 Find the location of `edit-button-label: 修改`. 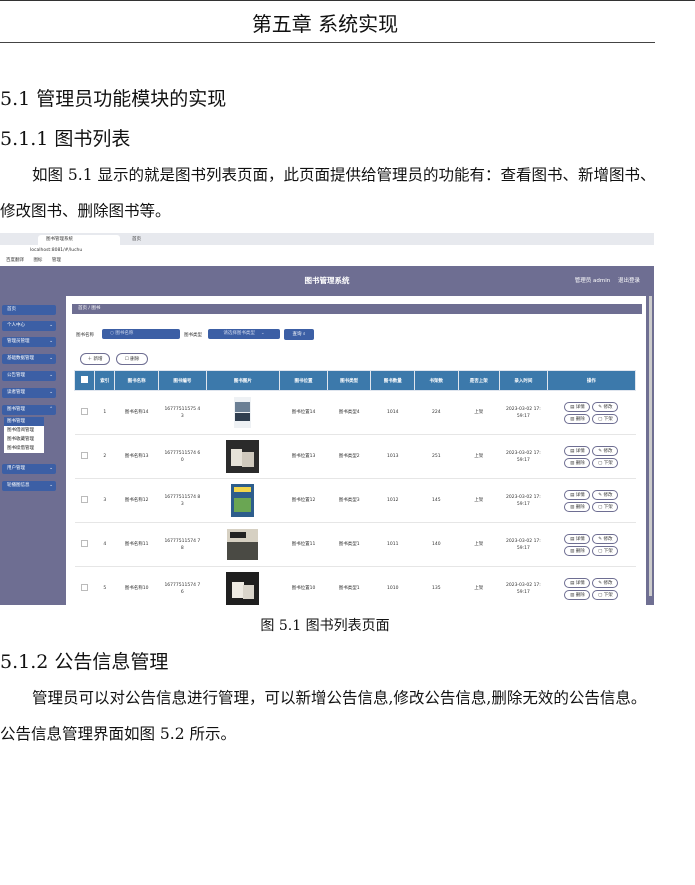

edit-button-label: 修改 is located at coordinates (608, 539).